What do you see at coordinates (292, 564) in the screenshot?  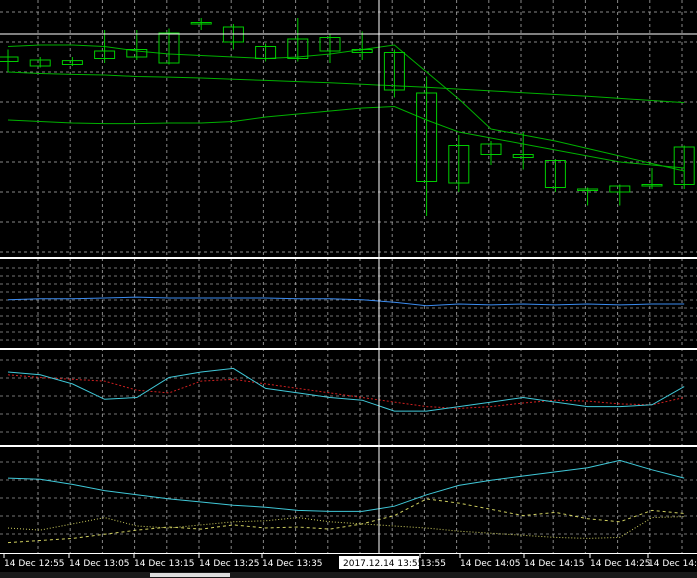 I see `time-label: 14 Dec 13:35` at bounding box center [292, 564].